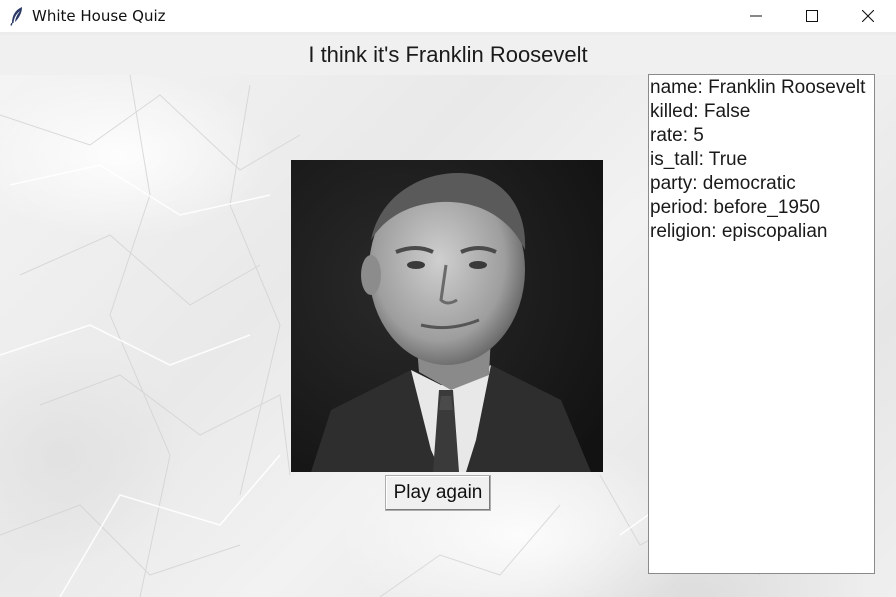 The width and height of the screenshot is (896, 597). Describe the element at coordinates (17, 16) in the screenshot. I see `feather-icon` at that location.